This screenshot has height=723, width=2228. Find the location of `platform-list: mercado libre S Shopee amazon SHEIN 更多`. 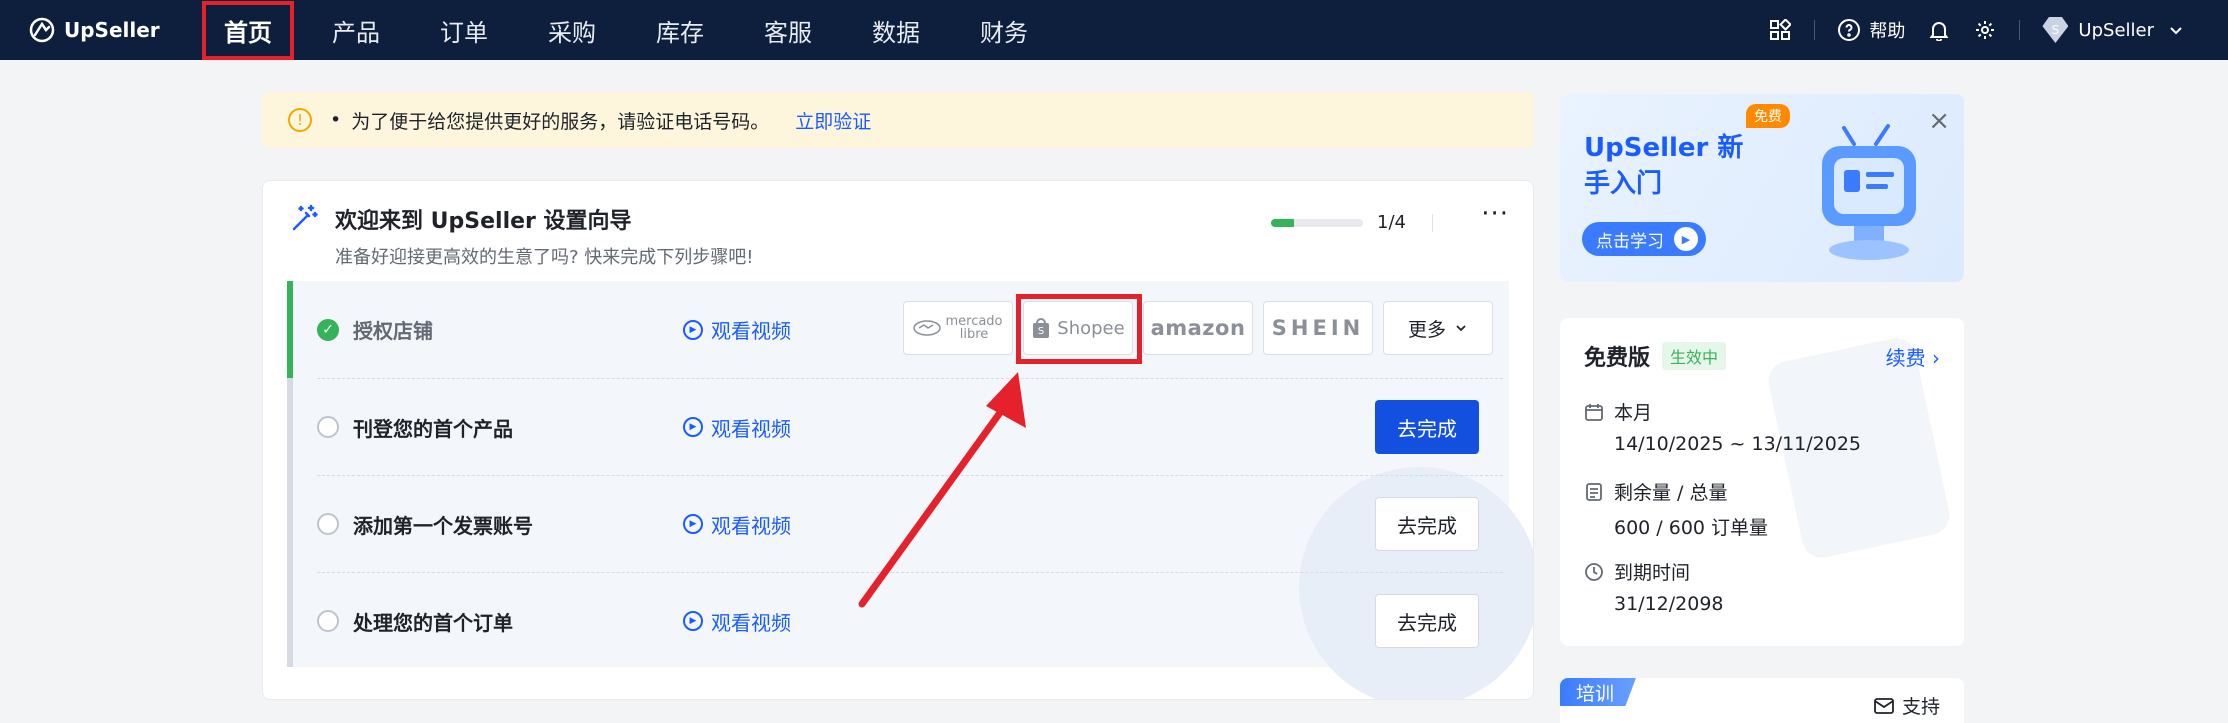

platform-list: mercado libre S Shopee amazon SHEIN 更多 is located at coordinates (1198, 329).